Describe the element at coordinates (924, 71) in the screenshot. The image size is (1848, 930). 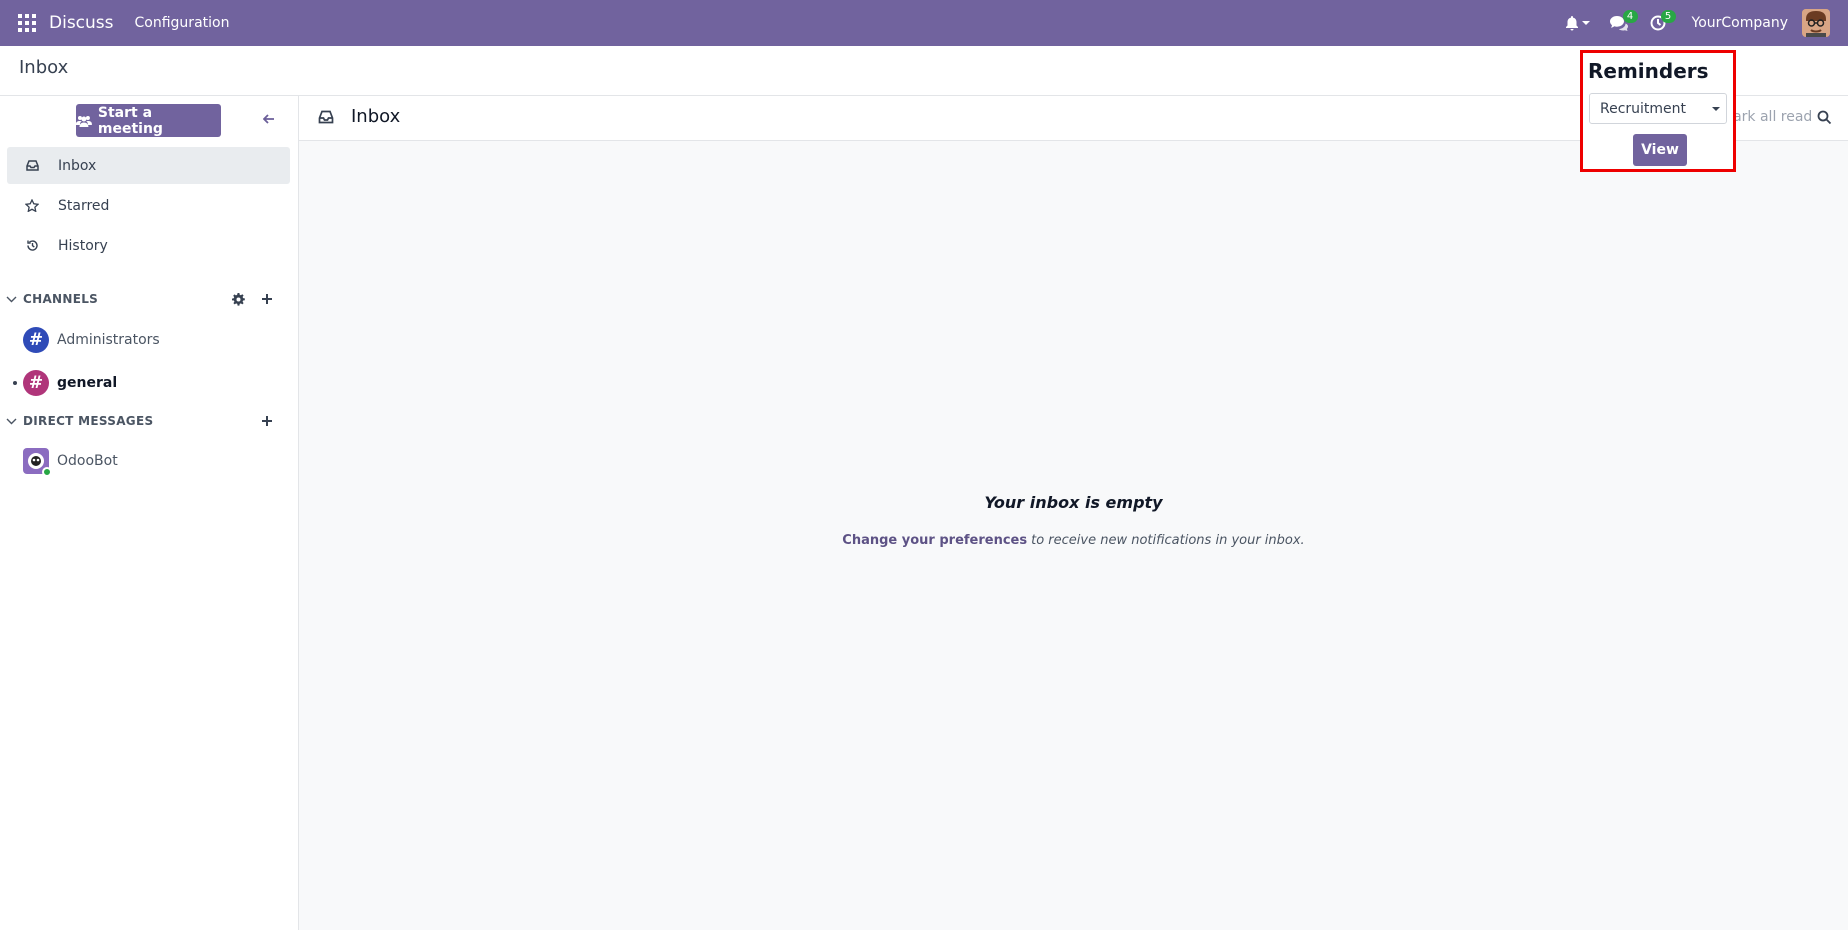
I see `control-panel: Inbox` at that location.